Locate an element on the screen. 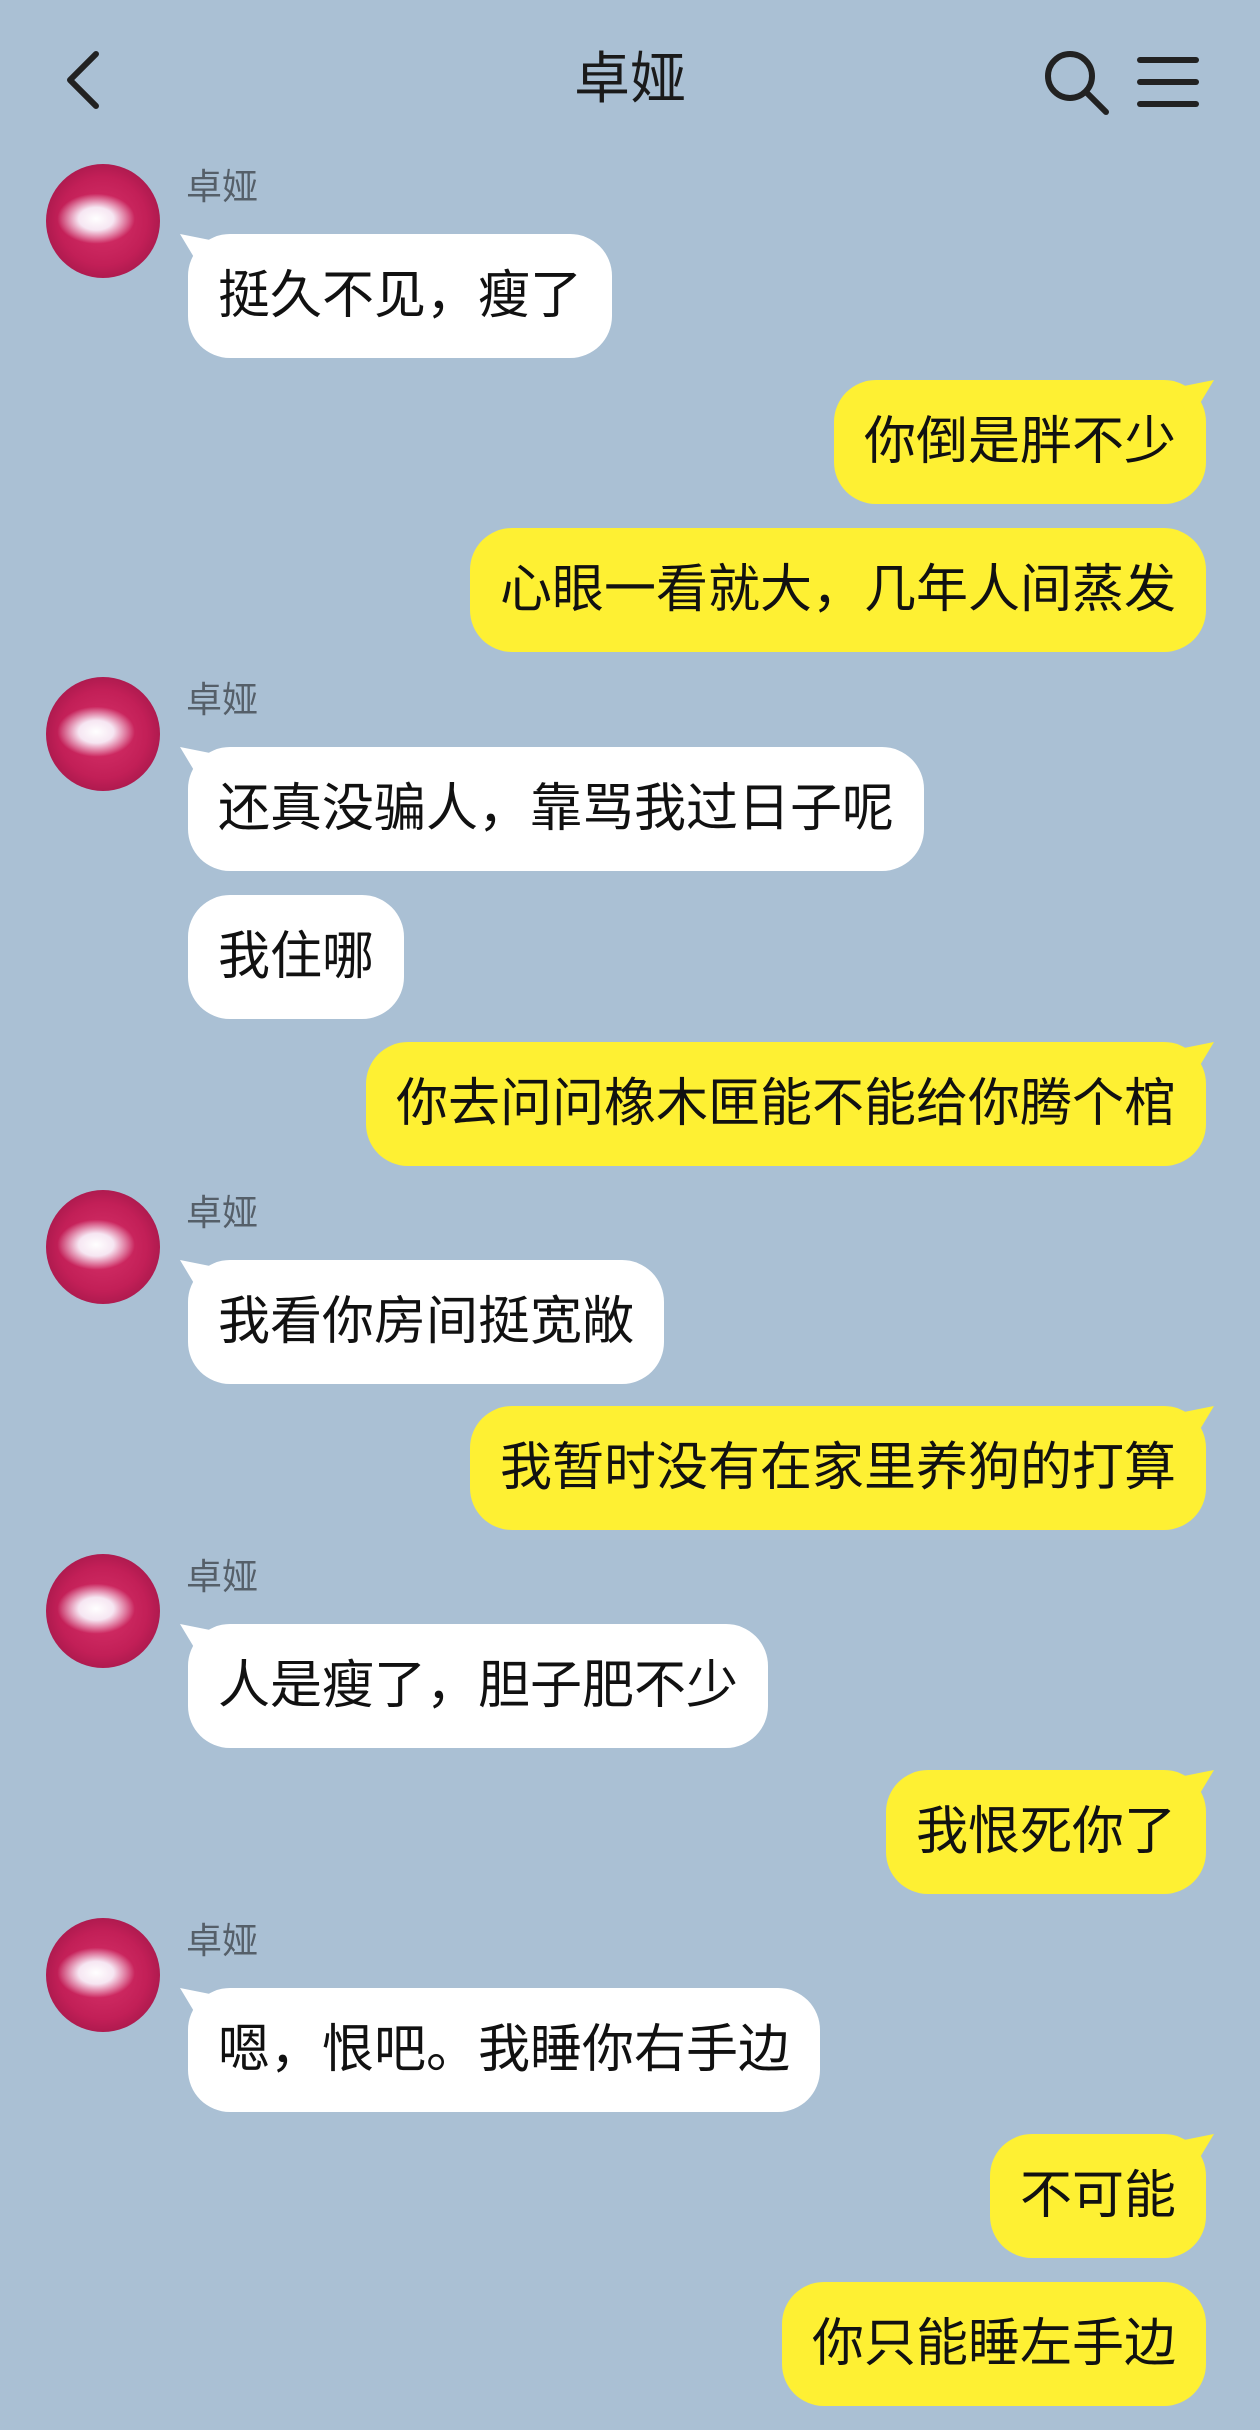 The width and height of the screenshot is (1260, 2430). message-bubble-outgoing: 你只能睡左手边 is located at coordinates (993, 2344).